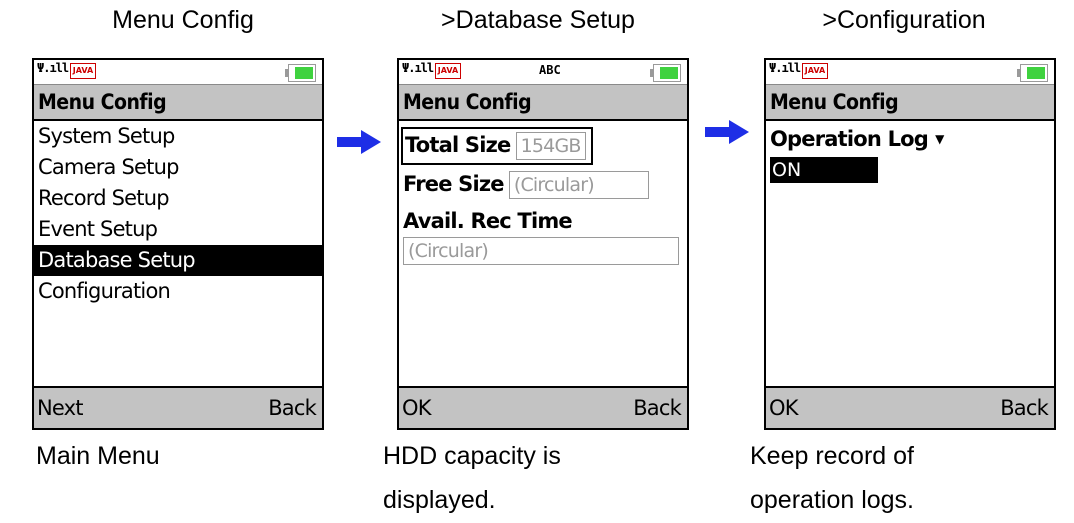  Describe the element at coordinates (550, 70) in the screenshot. I see `input-mode-indicator: ABC` at that location.